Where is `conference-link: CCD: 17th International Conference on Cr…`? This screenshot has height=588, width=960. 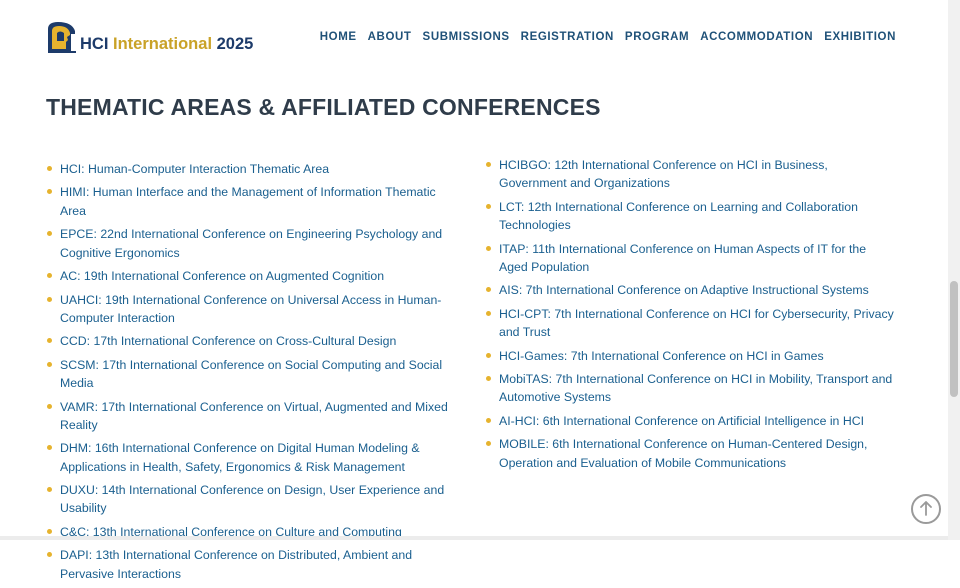
conference-link: CCD: 17th International Conference on Cr… is located at coordinates (228, 341).